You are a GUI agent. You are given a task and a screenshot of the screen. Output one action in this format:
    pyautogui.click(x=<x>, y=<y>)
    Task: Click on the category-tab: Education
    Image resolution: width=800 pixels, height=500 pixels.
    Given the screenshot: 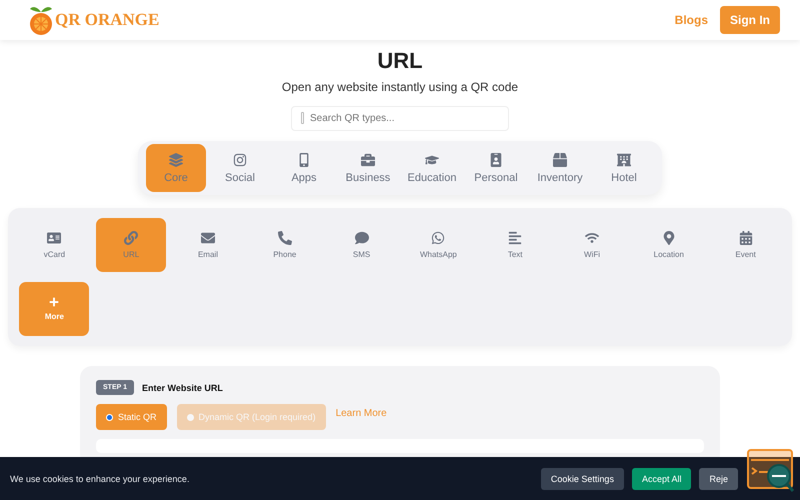 What is the action you would take?
    pyautogui.click(x=432, y=168)
    